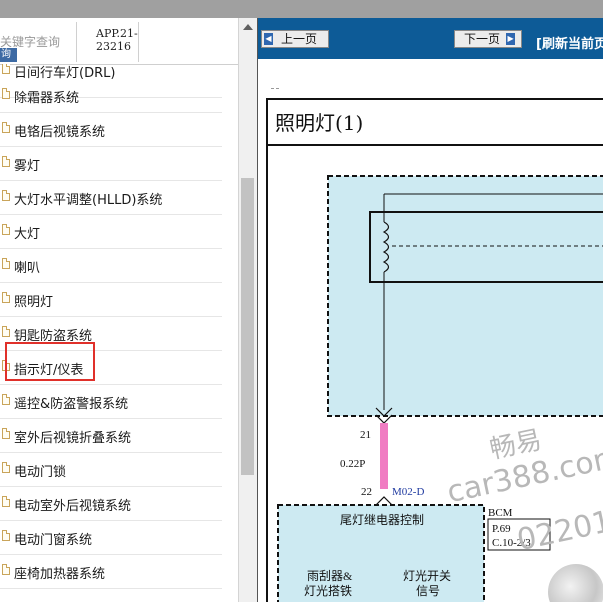 This screenshot has height=602, width=603. Describe the element at coordinates (111, 164) in the screenshot. I see `tree-item-fog-lamp: 雾灯` at that location.